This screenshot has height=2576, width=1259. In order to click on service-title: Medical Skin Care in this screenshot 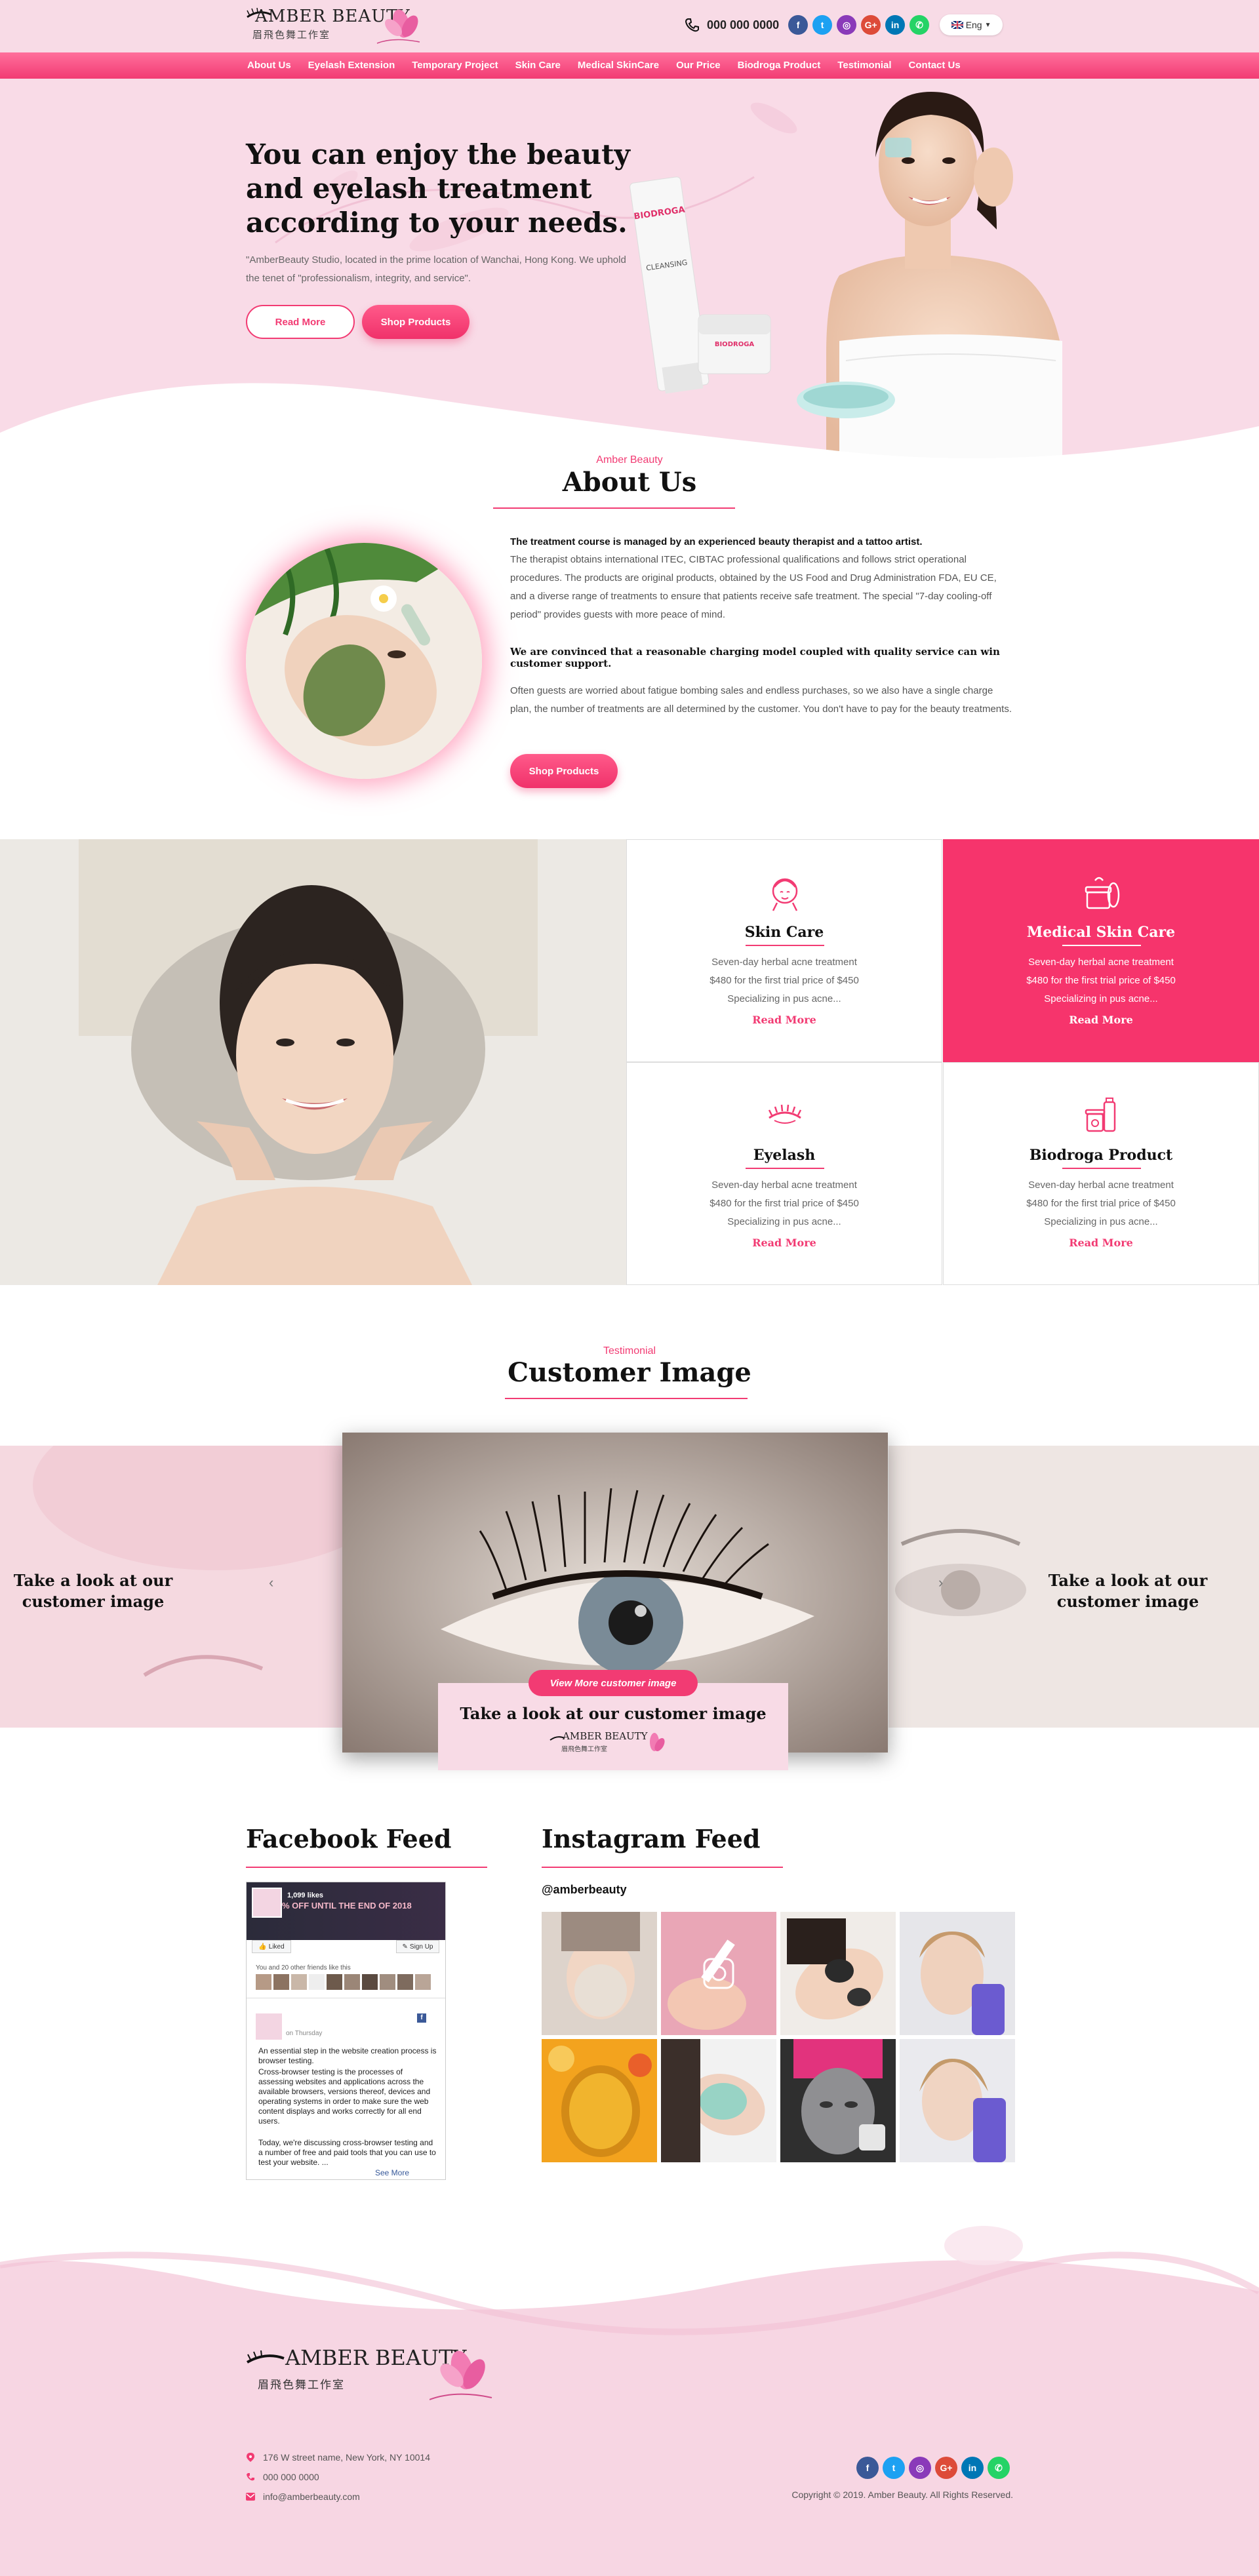, I will do `click(1101, 932)`.